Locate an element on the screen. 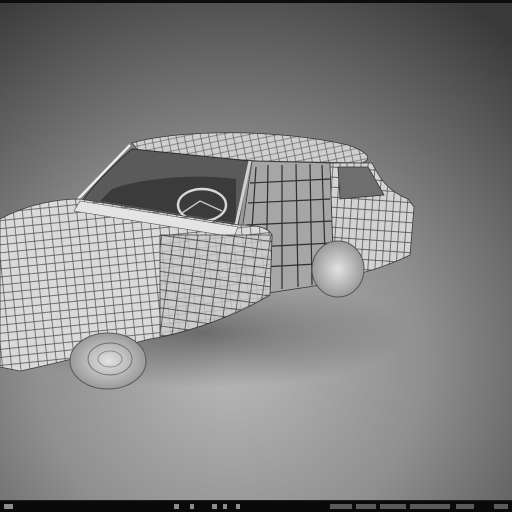  rear-tire is located at coordinates (338, 269).